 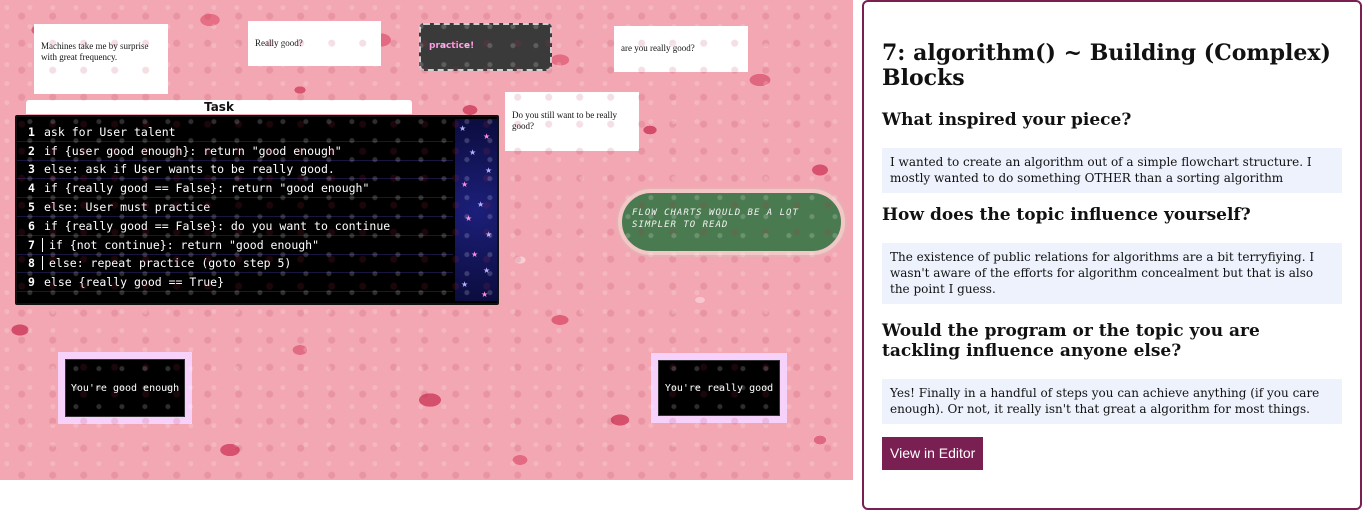 What do you see at coordinates (31, 282) in the screenshot?
I see `line-number: 9` at bounding box center [31, 282].